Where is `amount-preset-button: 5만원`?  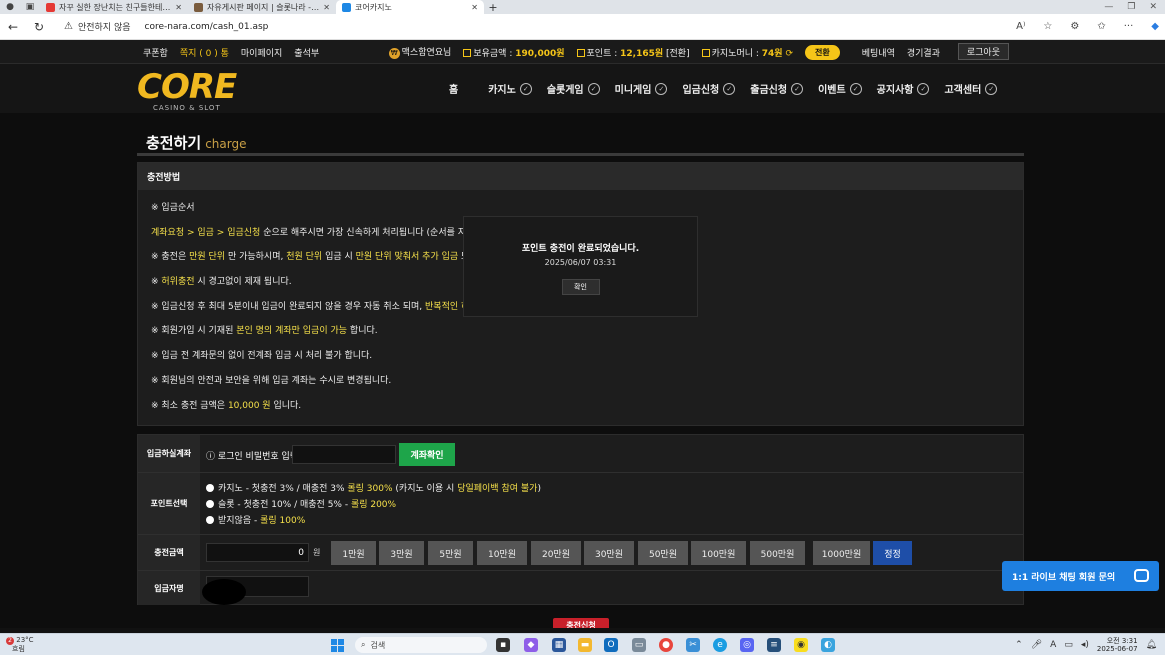 amount-preset-button: 5만원 is located at coordinates (450, 553).